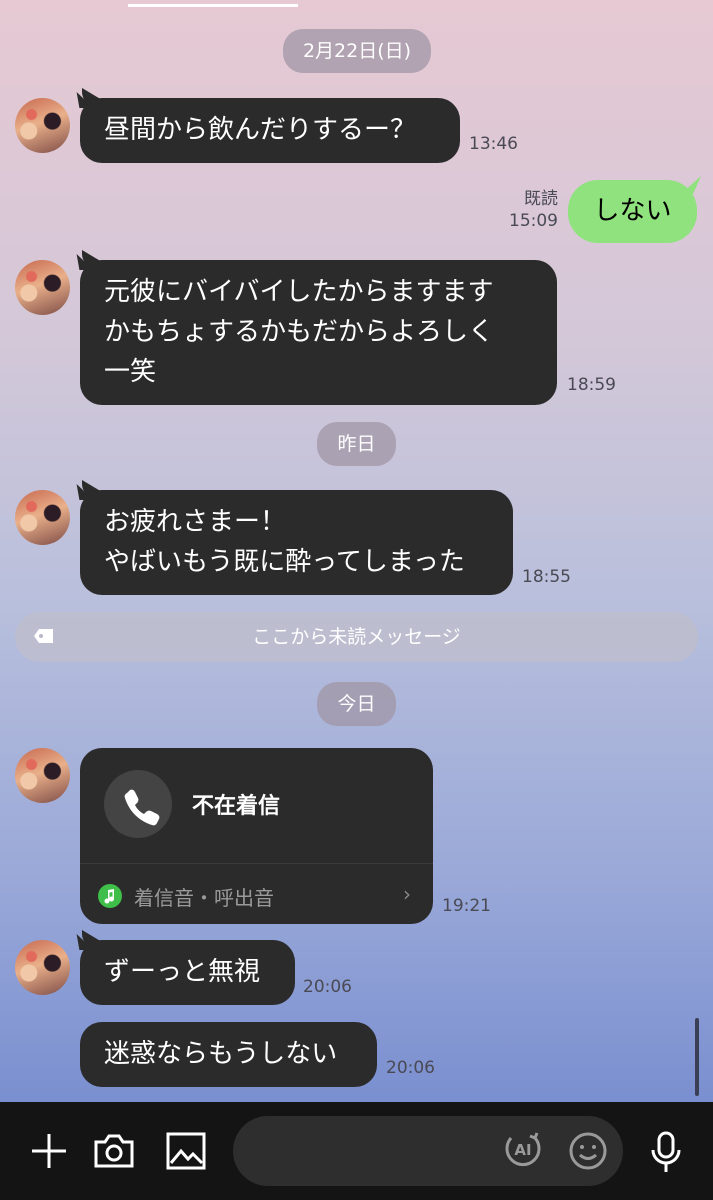 The height and width of the screenshot is (1200, 713). Describe the element at coordinates (186, 1151) in the screenshot. I see `image-icon` at that location.